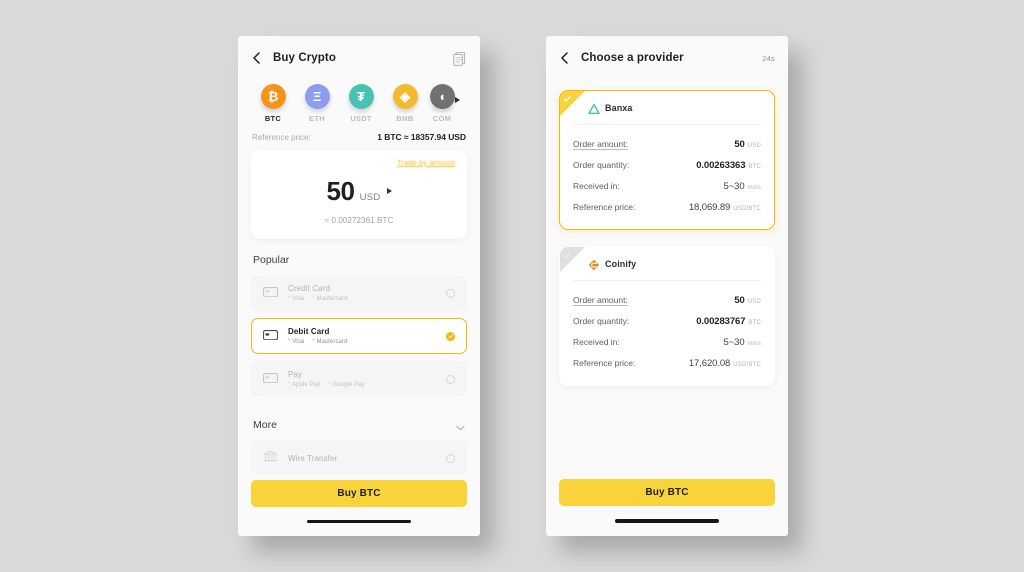  Describe the element at coordinates (359, 191) in the screenshot. I see `amount-input-row: 50 USD` at that location.